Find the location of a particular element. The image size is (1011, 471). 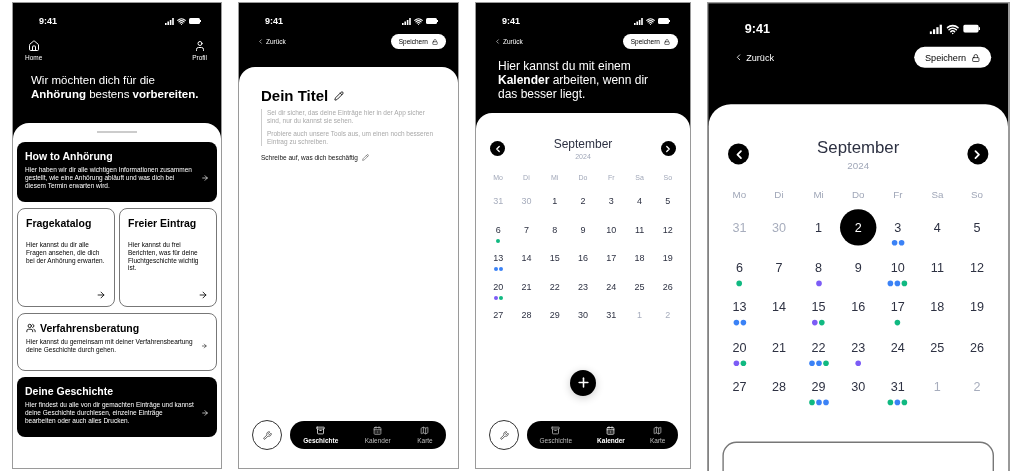

plus-icon is located at coordinates (583, 382).